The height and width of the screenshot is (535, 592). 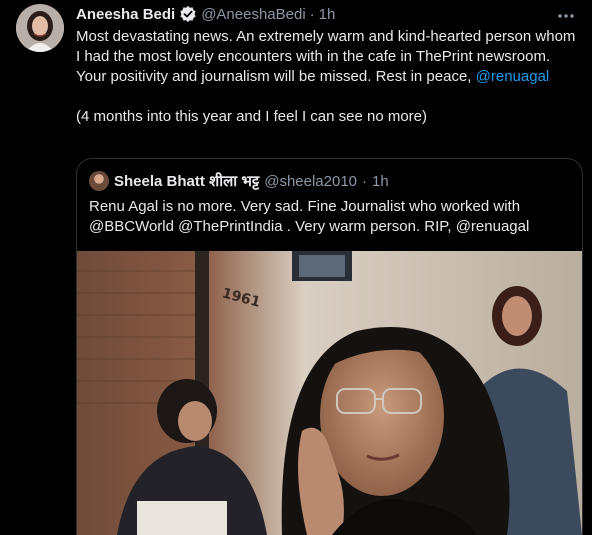 What do you see at coordinates (186, 181) in the screenshot?
I see `quoted-author-name: Sheela Bhatt शीला भट्ट` at bounding box center [186, 181].